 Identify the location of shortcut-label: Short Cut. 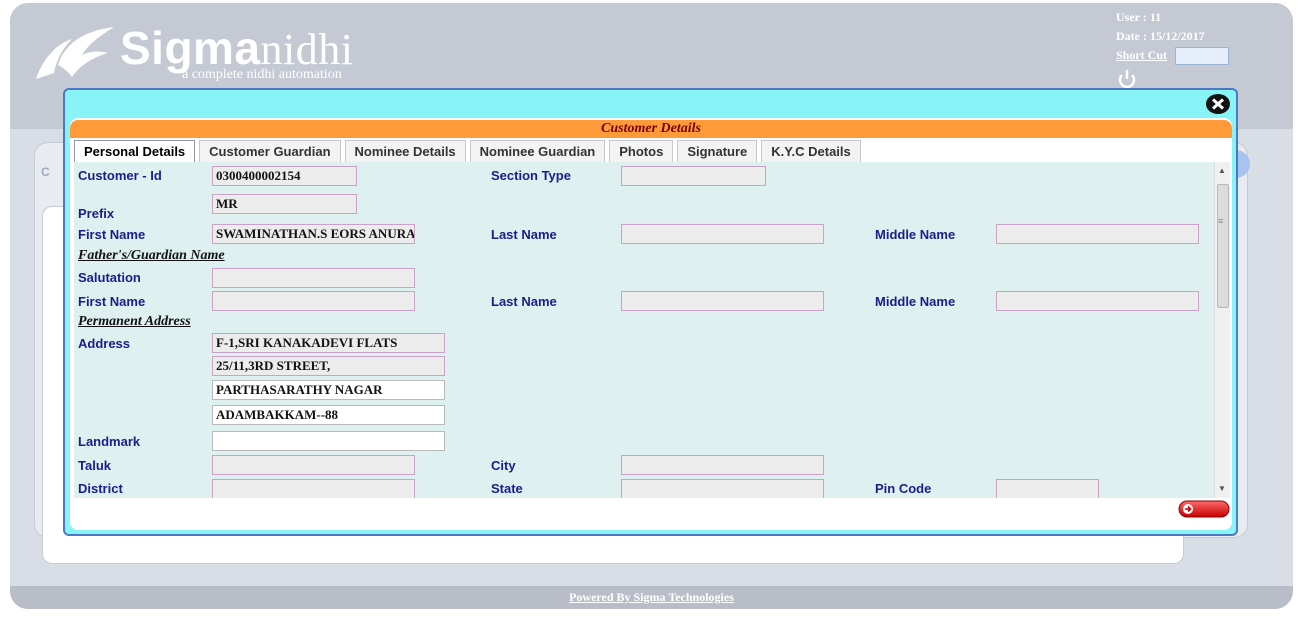
(1141, 55).